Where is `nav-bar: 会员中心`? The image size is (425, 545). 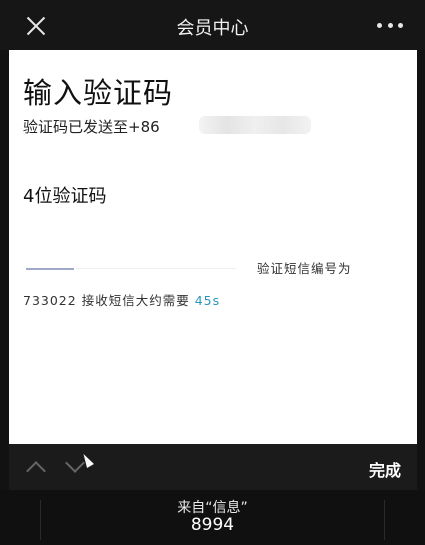
nav-bar: 会员中心 is located at coordinates (212, 25).